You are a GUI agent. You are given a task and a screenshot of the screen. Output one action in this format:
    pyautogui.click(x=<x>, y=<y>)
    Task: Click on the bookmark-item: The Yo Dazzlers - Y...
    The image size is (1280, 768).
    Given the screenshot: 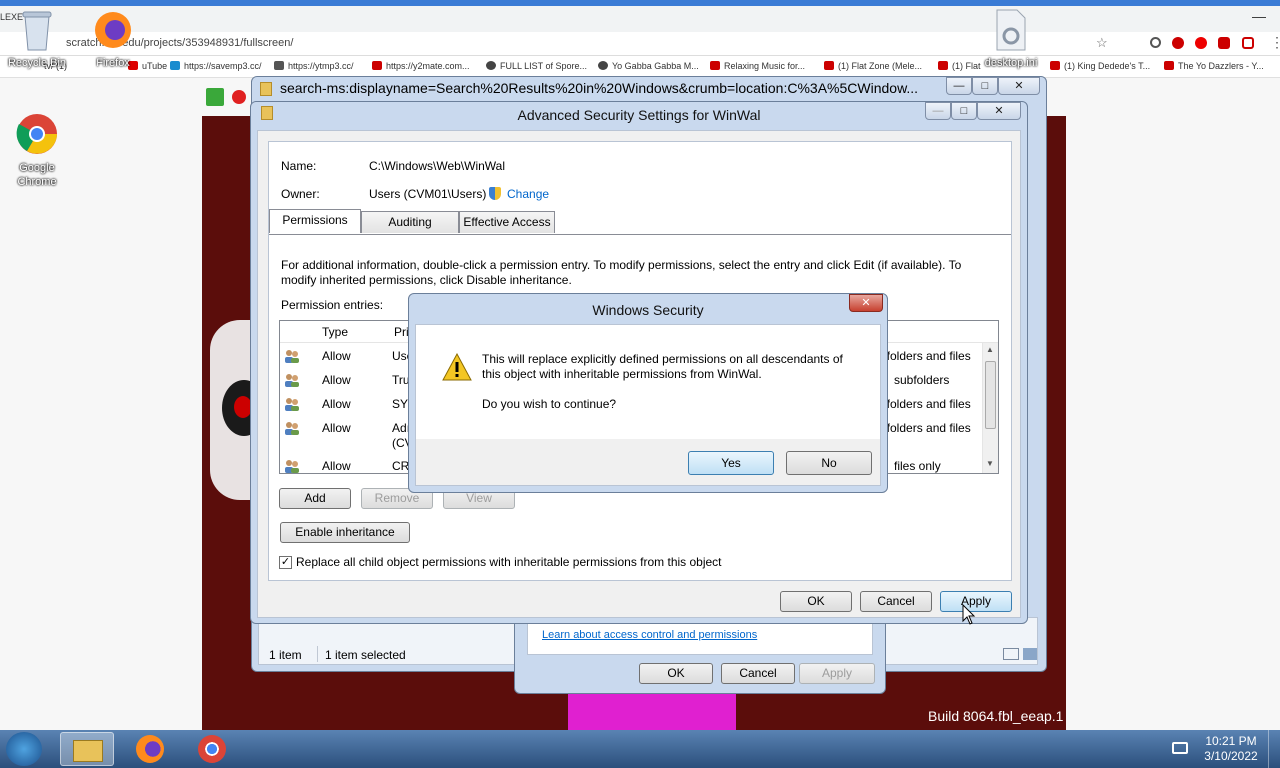 What is the action you would take?
    pyautogui.click(x=1214, y=66)
    